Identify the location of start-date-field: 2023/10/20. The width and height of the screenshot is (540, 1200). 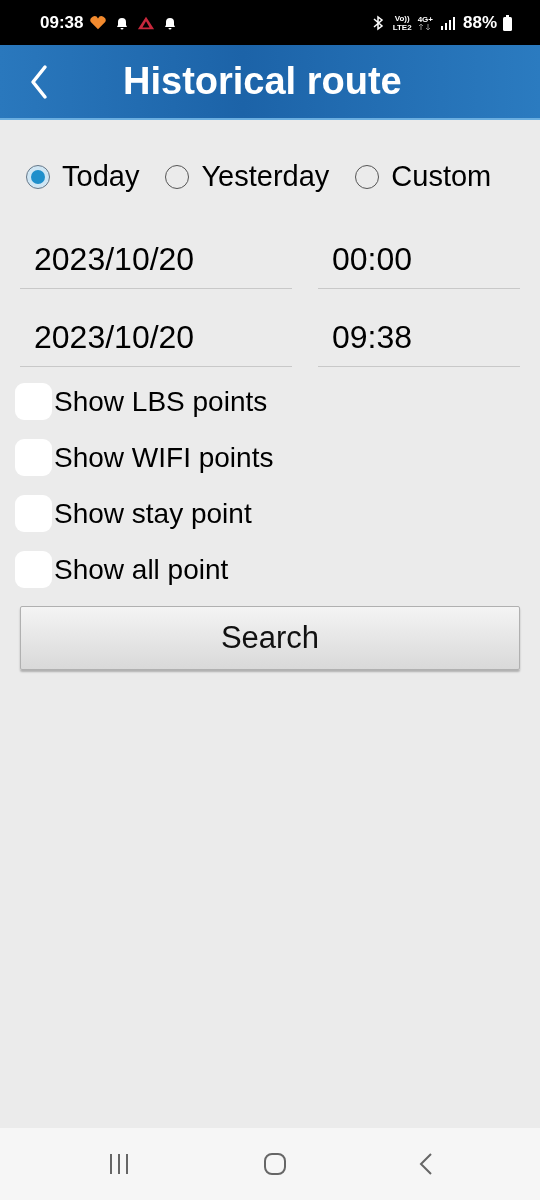
(156, 265).